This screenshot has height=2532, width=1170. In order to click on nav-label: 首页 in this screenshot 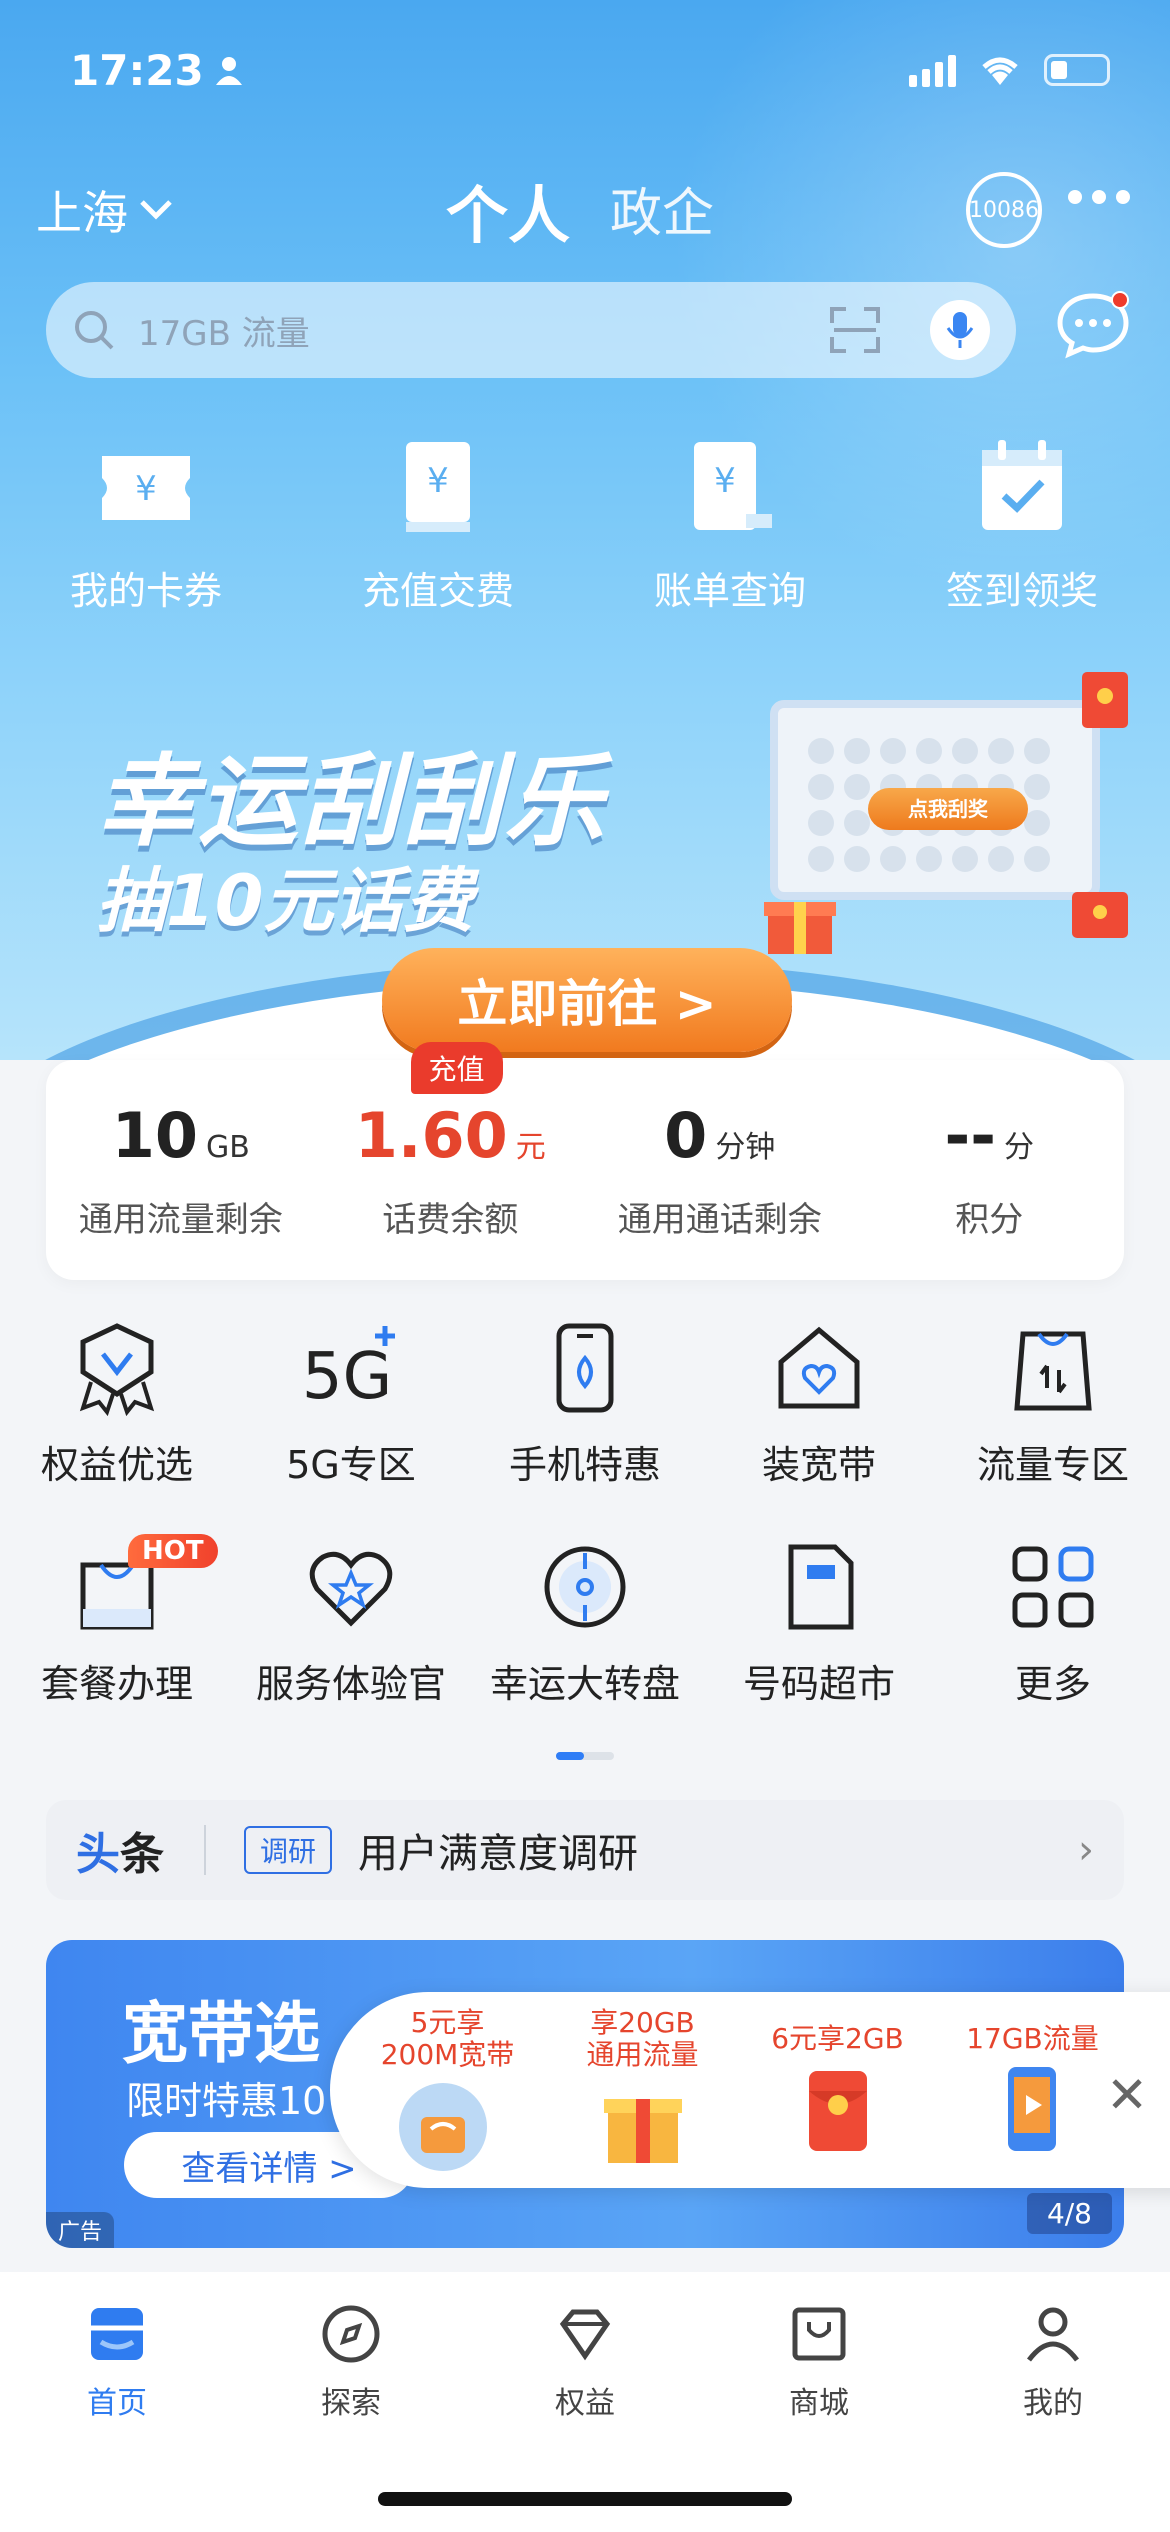, I will do `click(117, 2403)`.